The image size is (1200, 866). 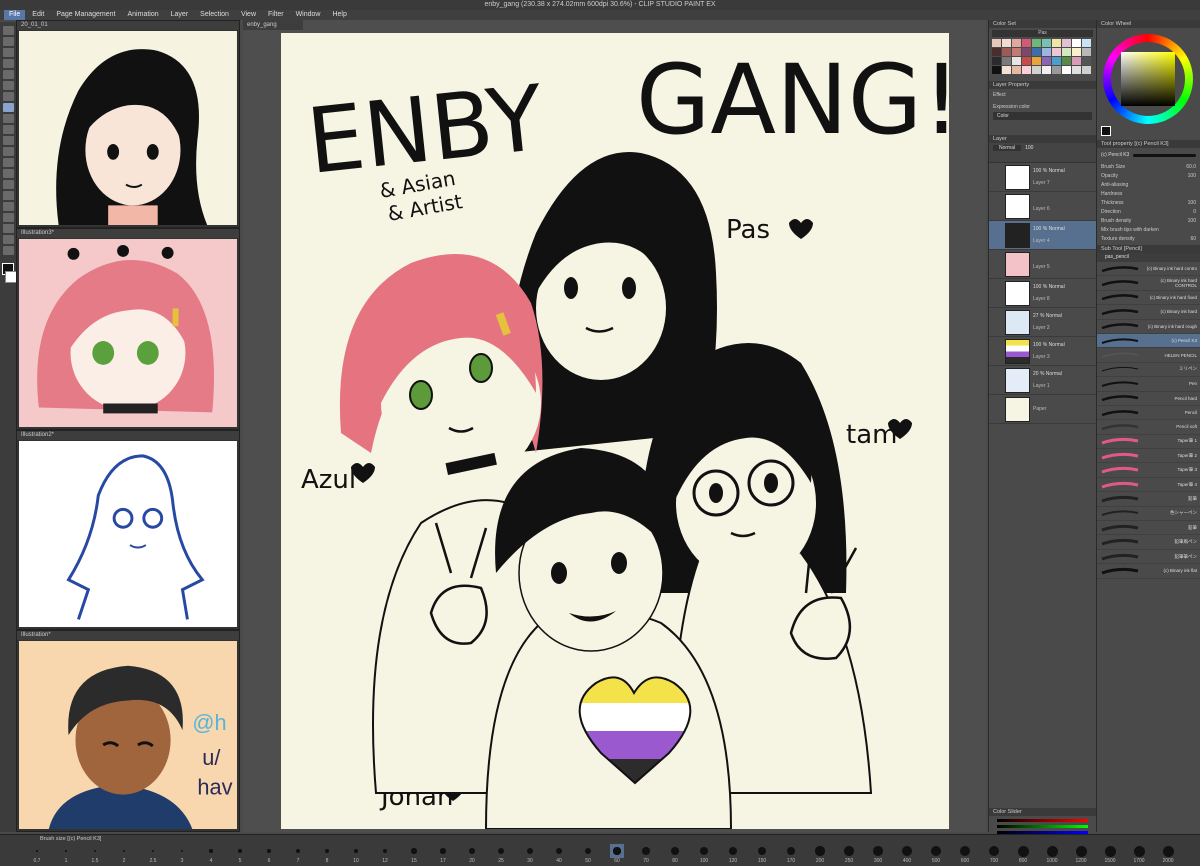 What do you see at coordinates (1148, 370) in the screenshot?
I see `brush-item: ミリペン` at bounding box center [1148, 370].